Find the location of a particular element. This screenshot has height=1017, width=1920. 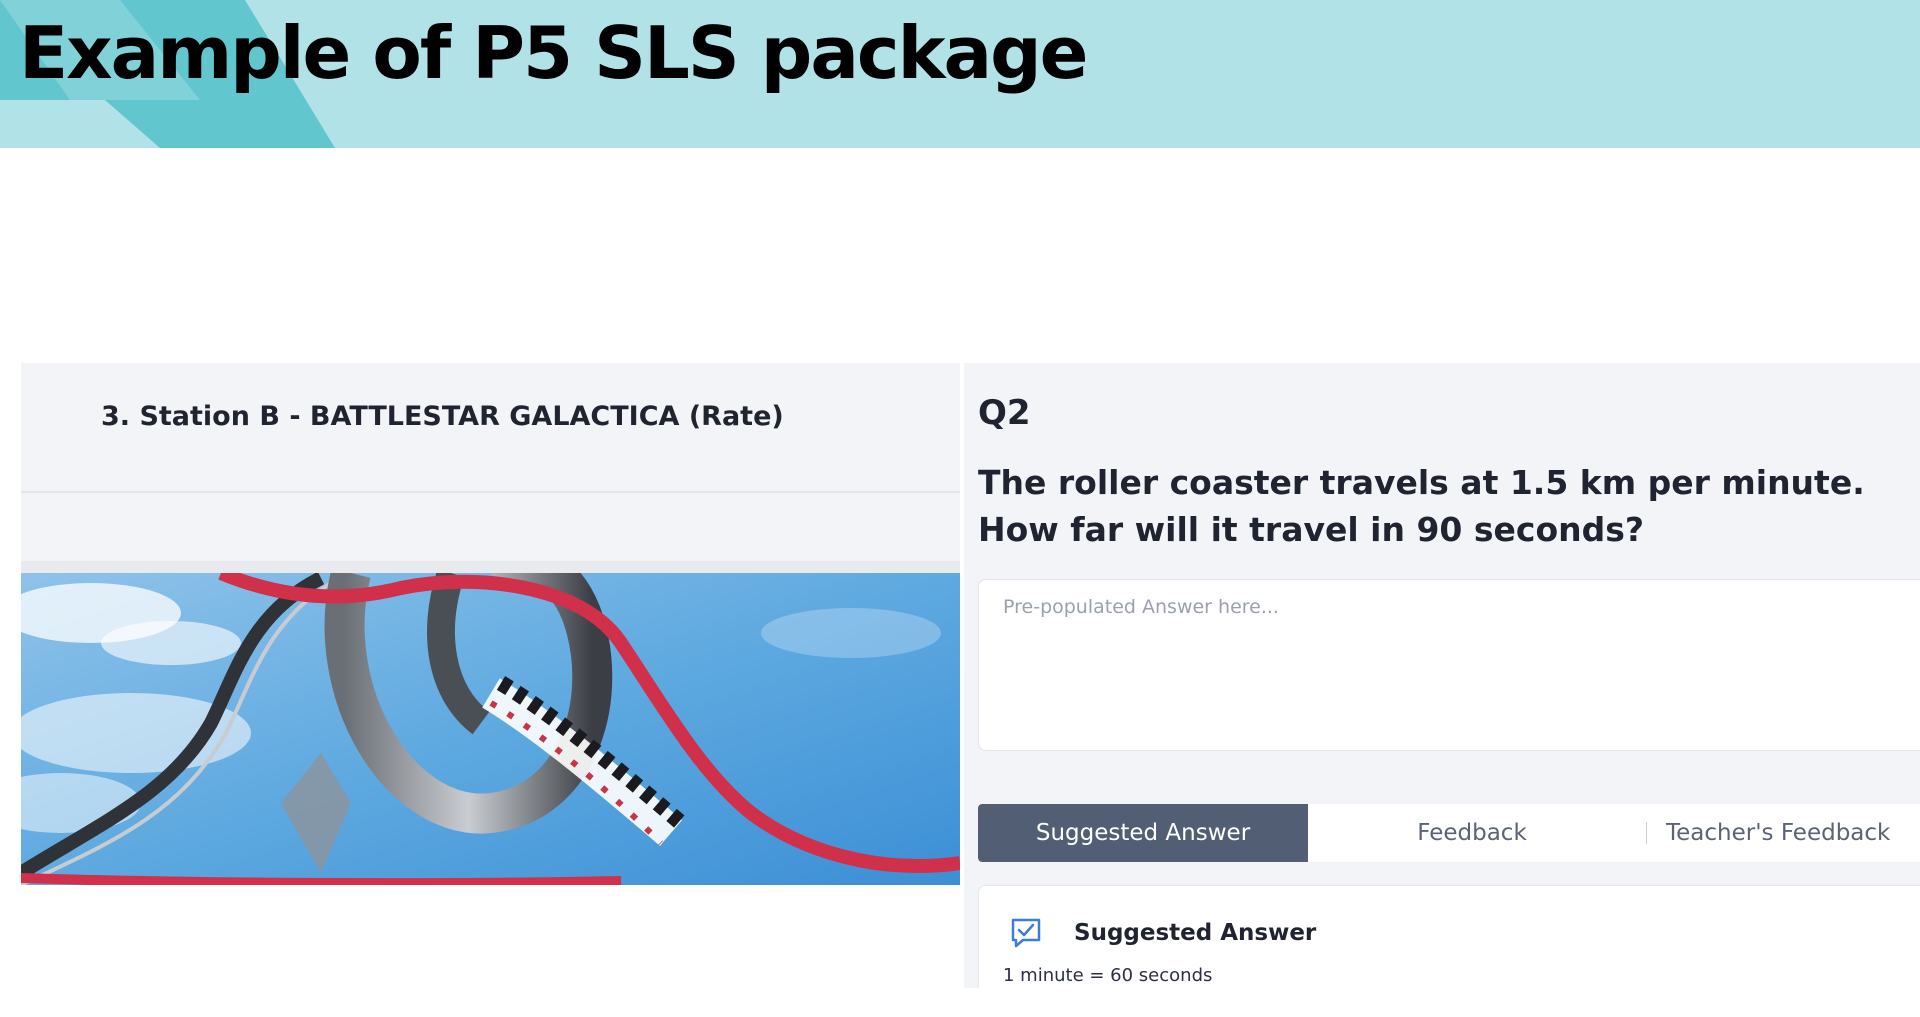

slide-header-band: Example of P5 SLS package is located at coordinates (960, 74).